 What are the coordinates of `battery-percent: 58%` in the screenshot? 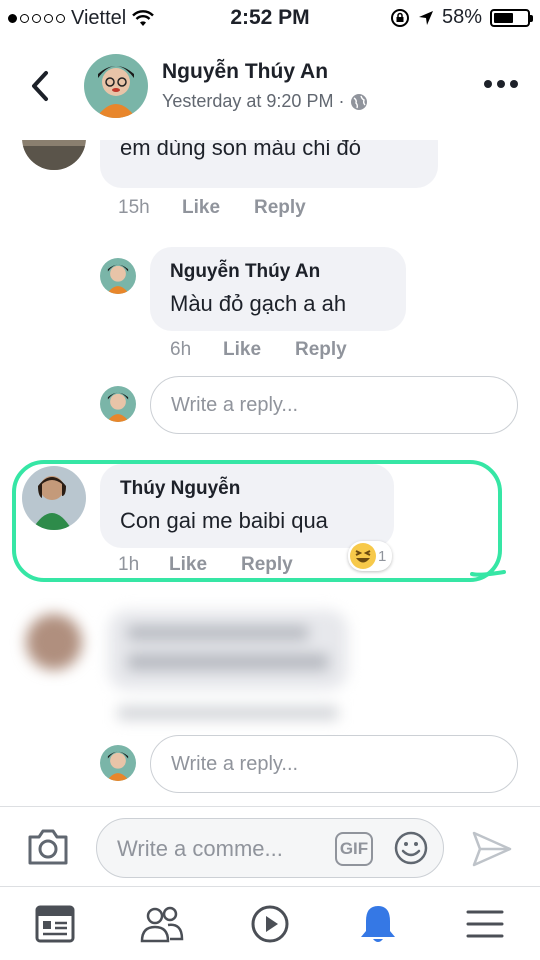 It's located at (461, 17).